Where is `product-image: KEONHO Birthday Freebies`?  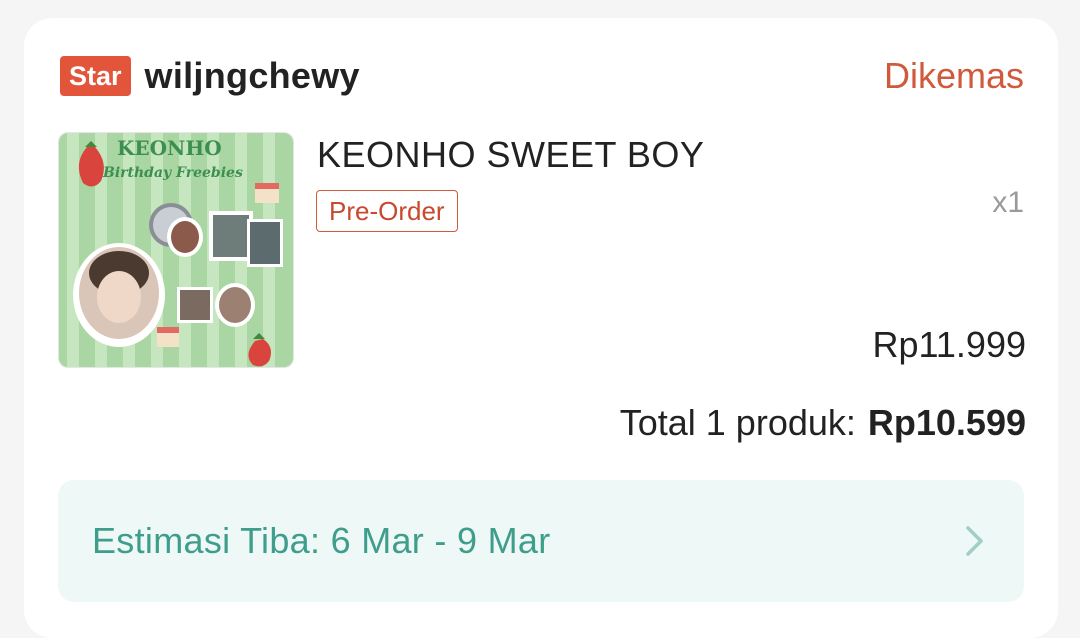
product-image: KEONHO Birthday Freebies is located at coordinates (176, 250).